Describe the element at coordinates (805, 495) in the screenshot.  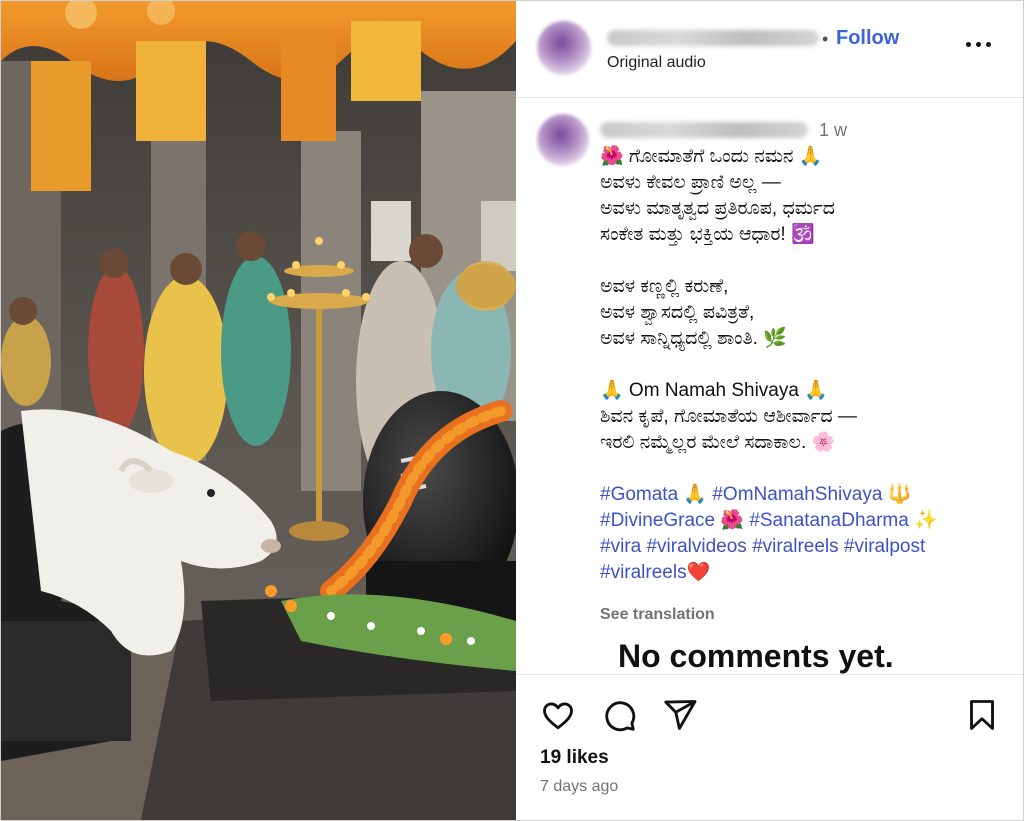
I see `hashtag-line: #Gomata 🙏 #OmNamahShivaya 🔱` at that location.